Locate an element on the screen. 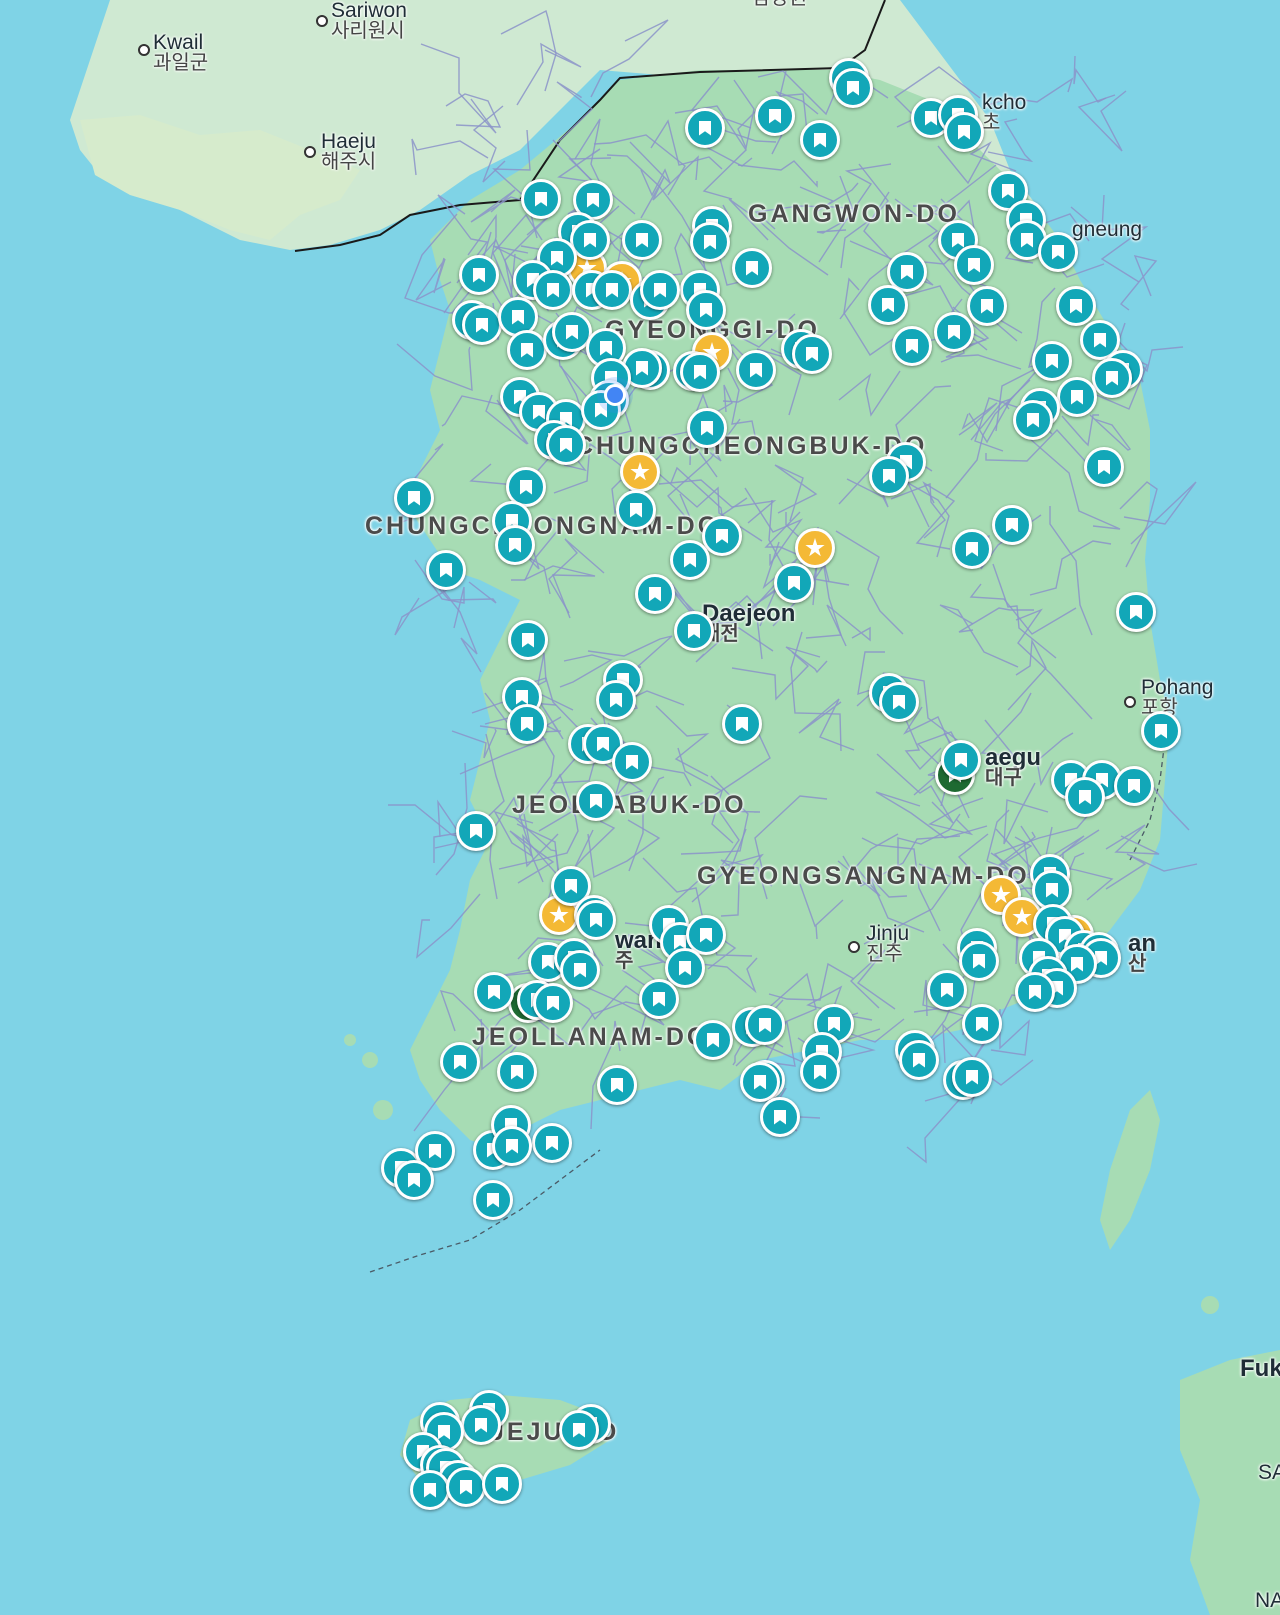  region-label-jeonbuk: JEOLLABUK-DO is located at coordinates (629, 805).